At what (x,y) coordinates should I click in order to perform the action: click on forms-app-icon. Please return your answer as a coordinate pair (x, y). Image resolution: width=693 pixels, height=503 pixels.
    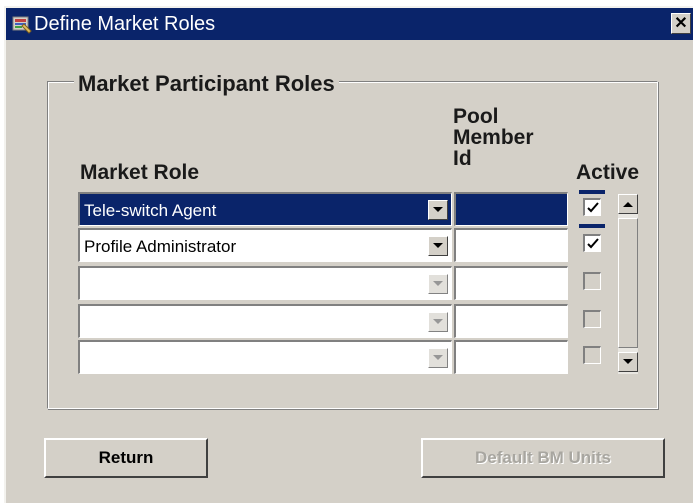
    Looking at the image, I should click on (22, 24).